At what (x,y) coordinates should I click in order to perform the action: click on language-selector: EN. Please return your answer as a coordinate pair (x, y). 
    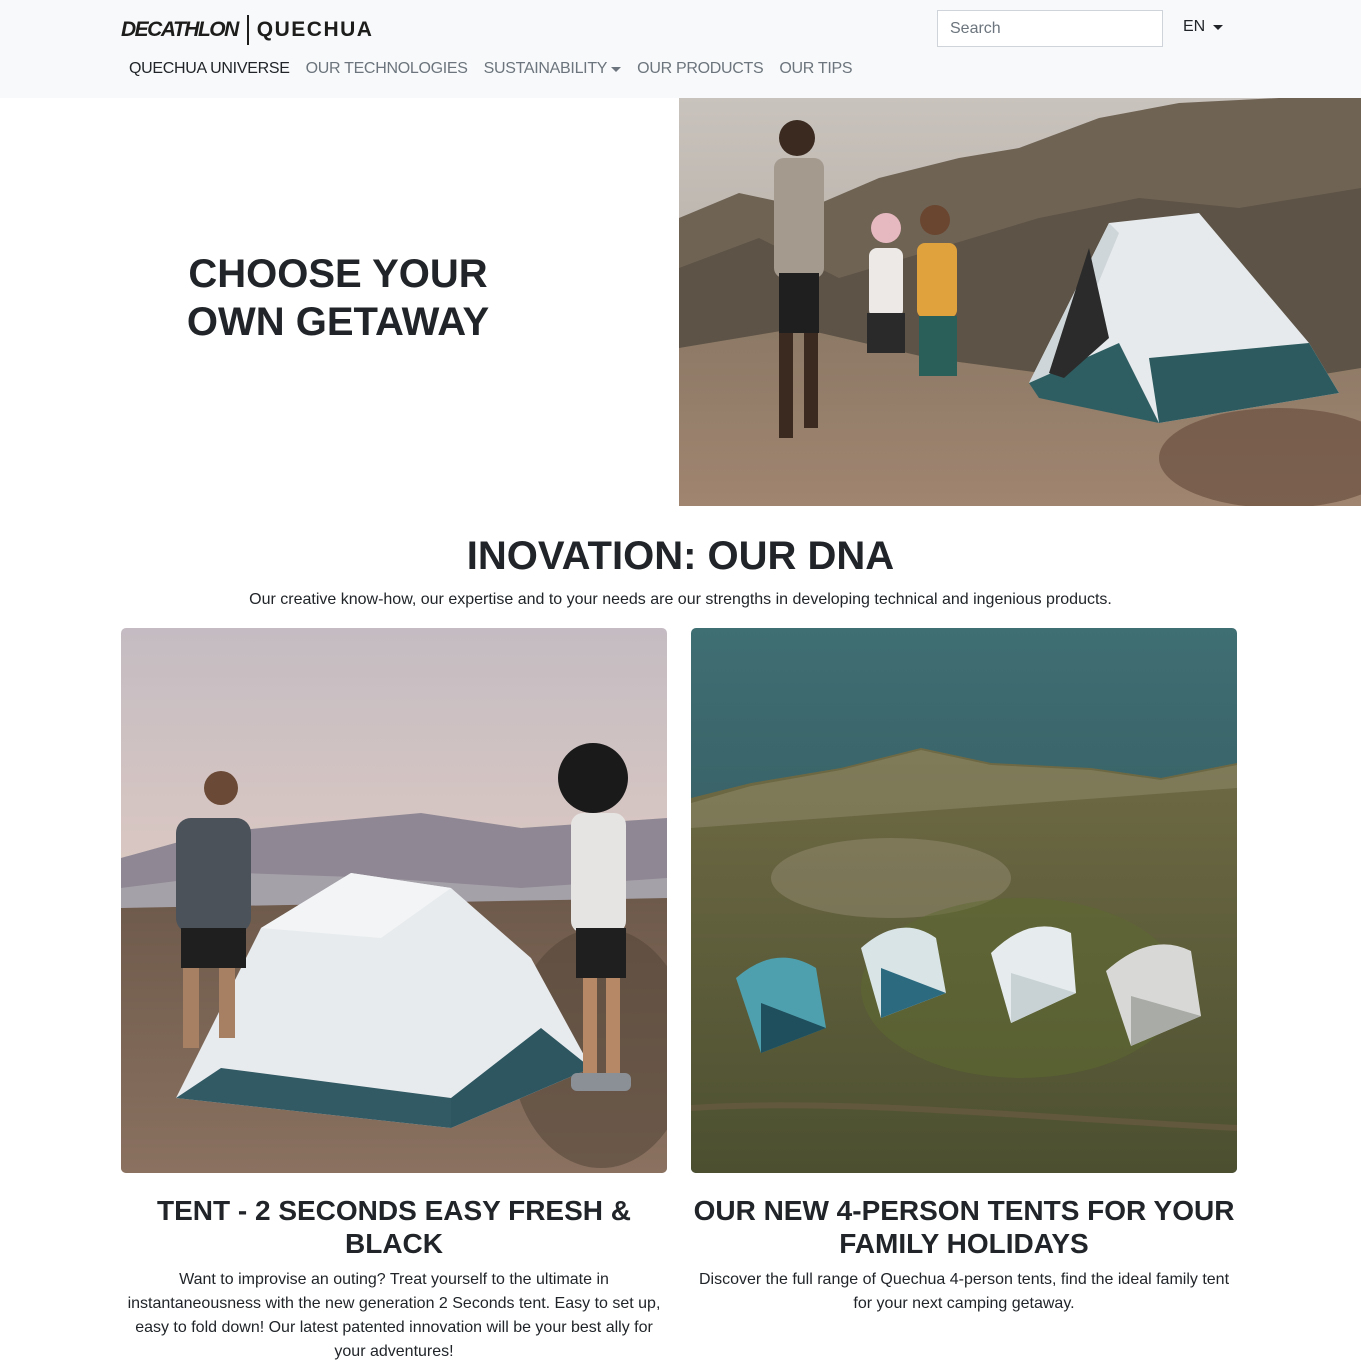
    Looking at the image, I should click on (1203, 27).